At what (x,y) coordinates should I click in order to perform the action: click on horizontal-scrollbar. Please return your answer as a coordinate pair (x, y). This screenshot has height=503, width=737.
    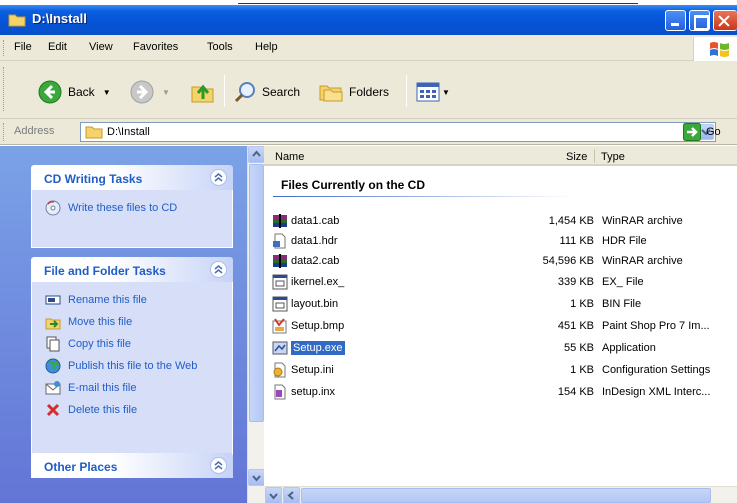
    Looking at the image, I should click on (500, 494).